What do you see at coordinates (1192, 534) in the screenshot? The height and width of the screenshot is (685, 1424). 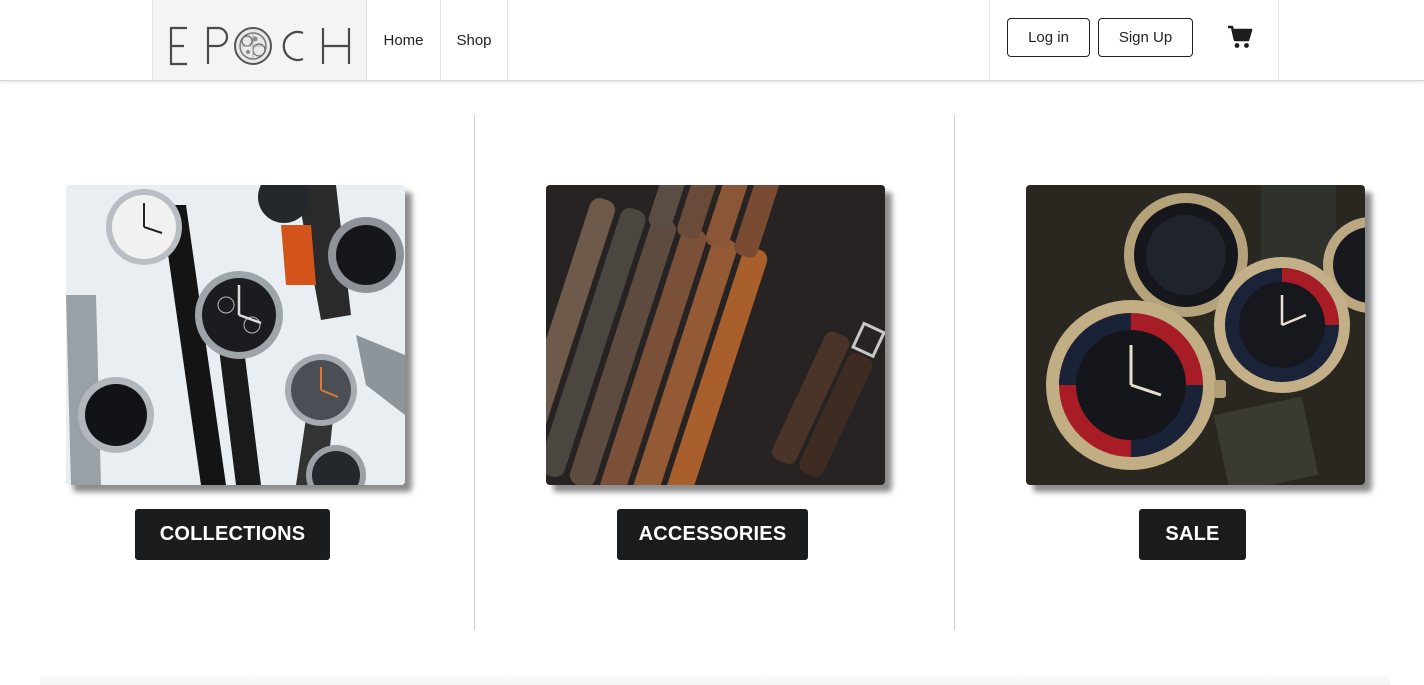 I see `sale-button: SALE` at bounding box center [1192, 534].